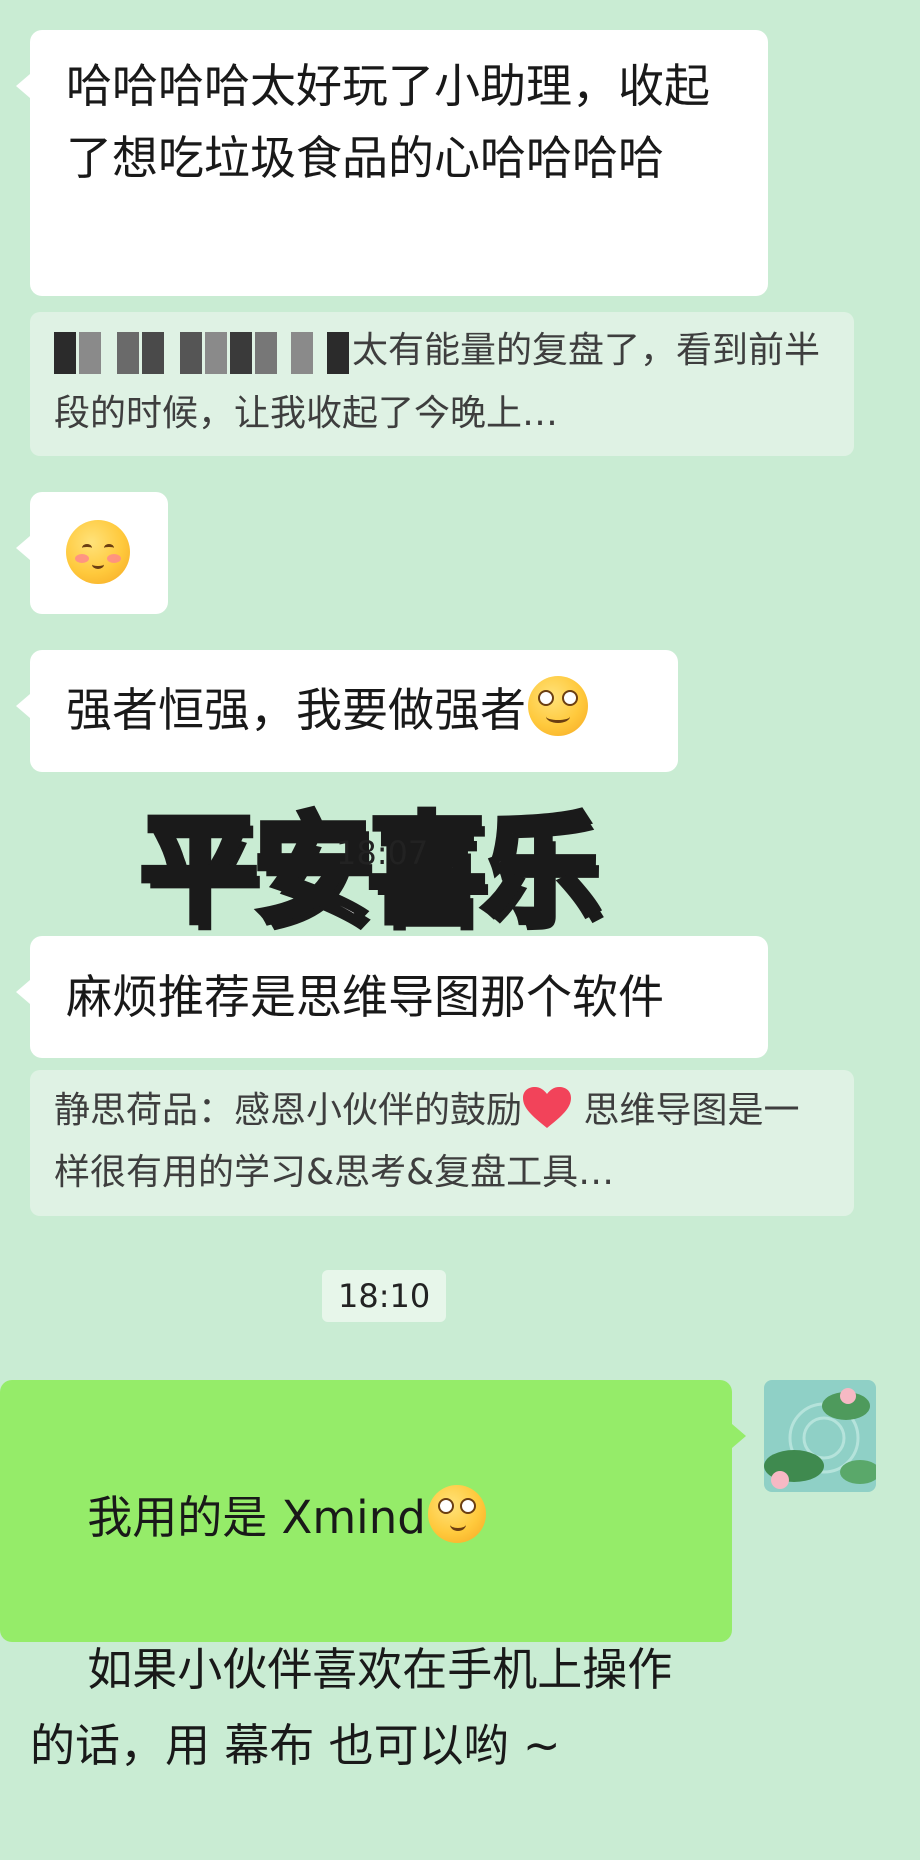 The width and height of the screenshot is (920, 1860). Describe the element at coordinates (547, 1107) in the screenshot. I see `red-heart-icon` at that location.